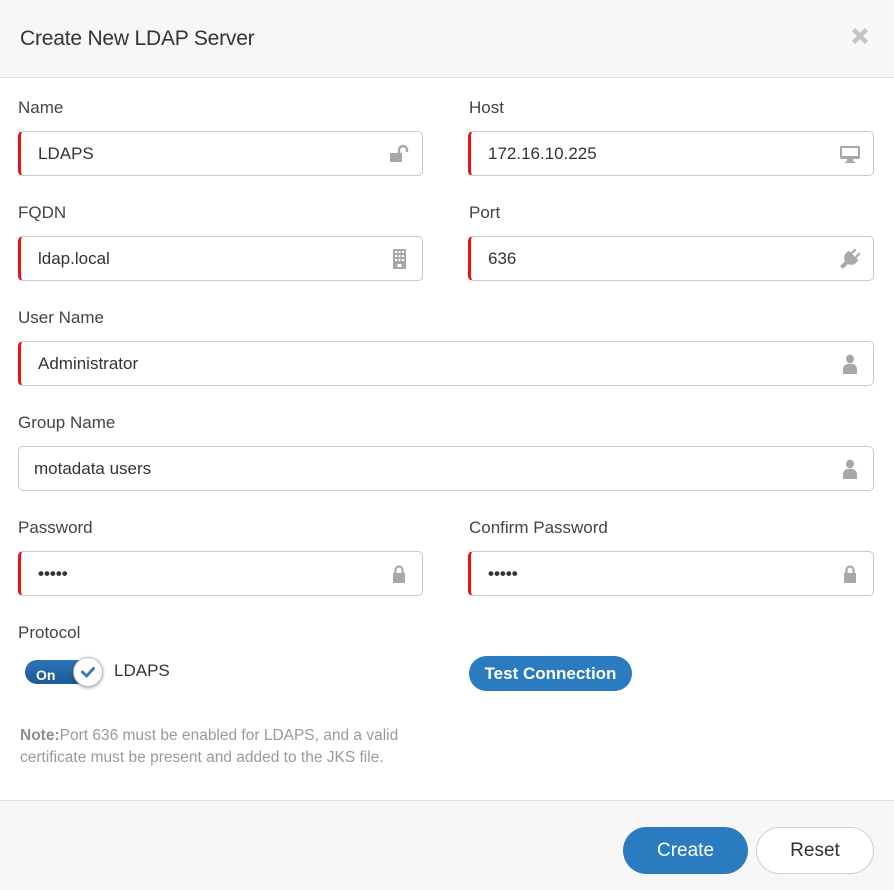 The image size is (894, 890). Describe the element at coordinates (40, 735) in the screenshot. I see `note-prefix: Note:` at that location.